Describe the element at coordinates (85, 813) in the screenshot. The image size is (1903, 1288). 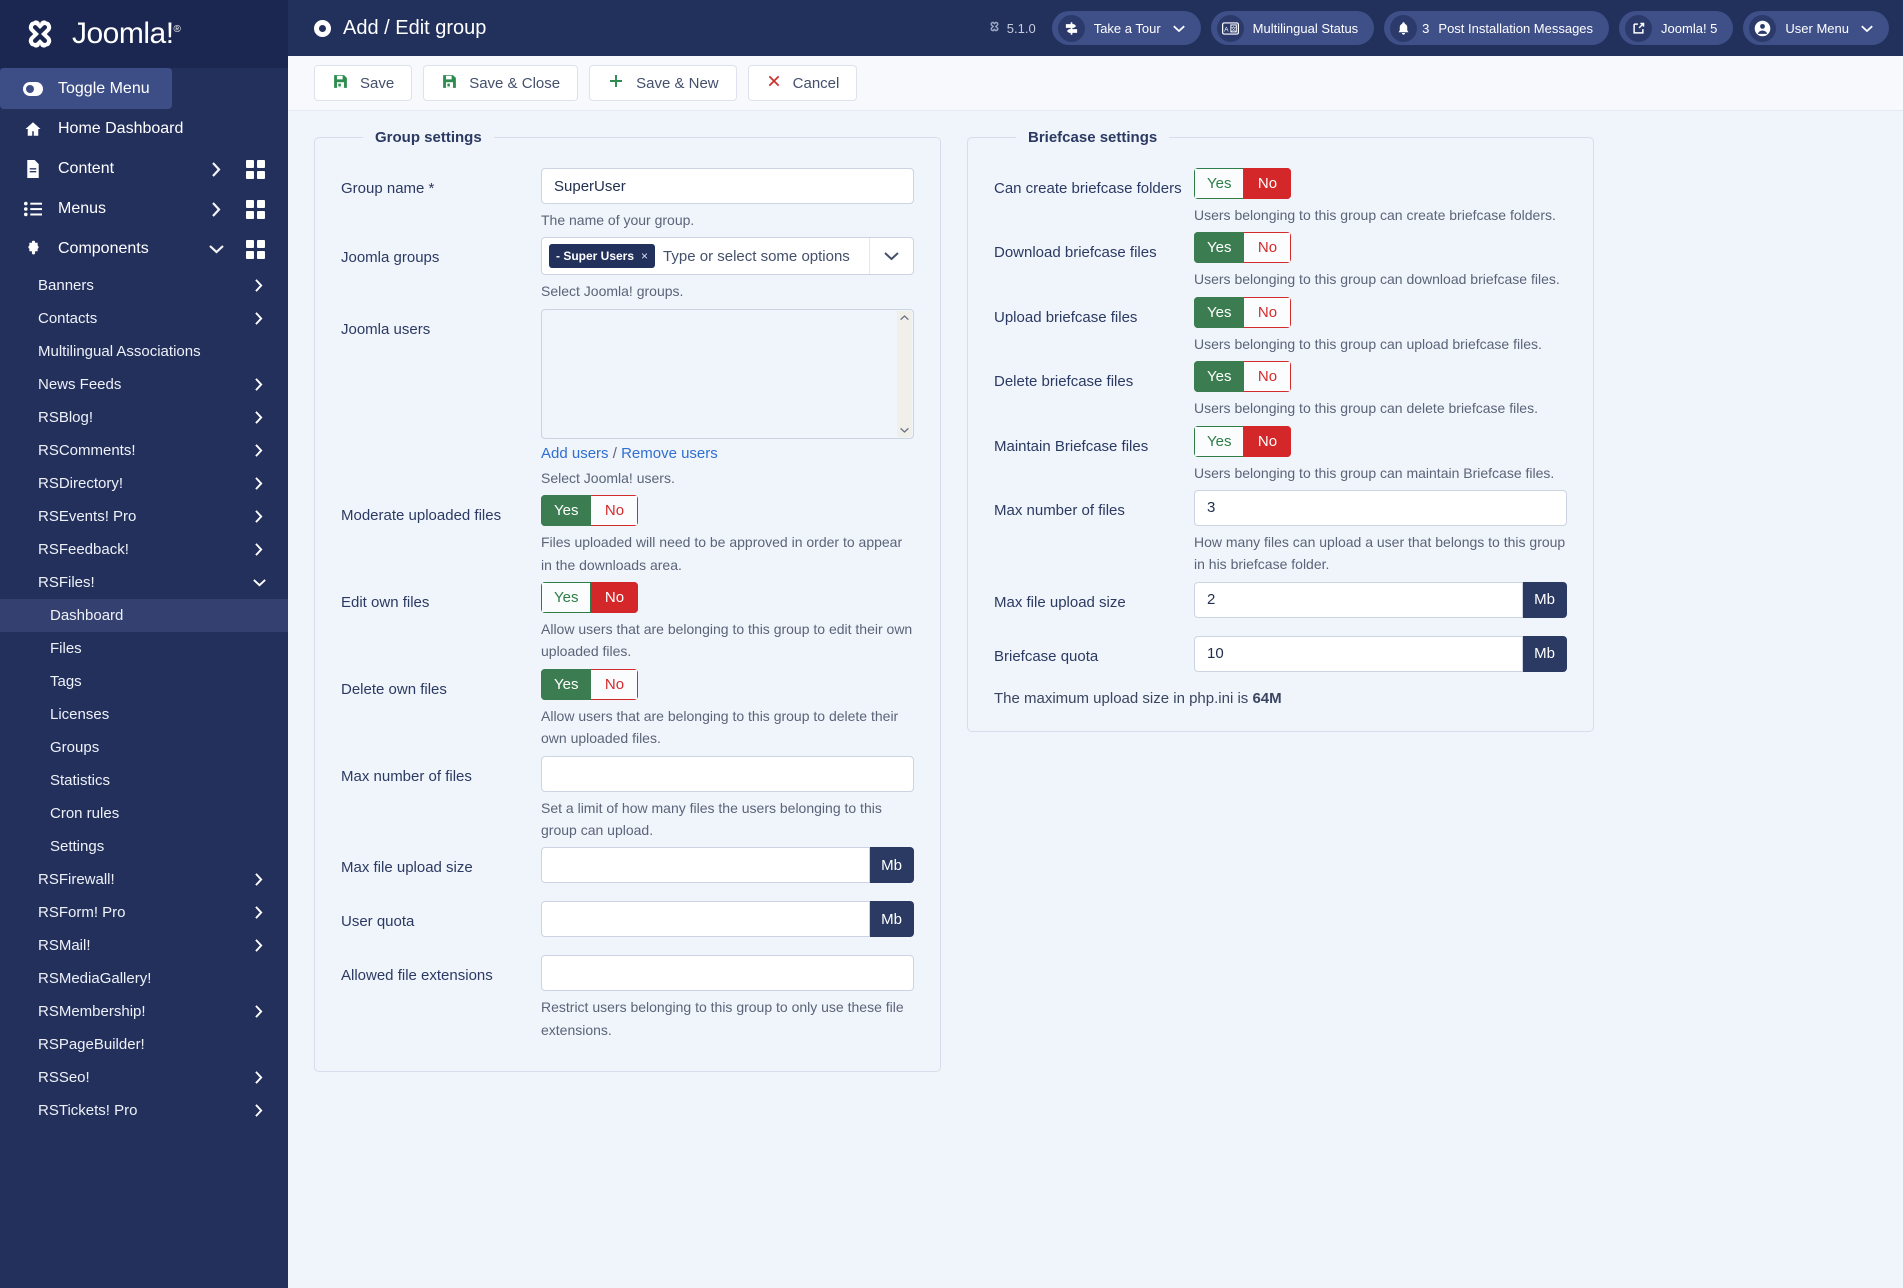
I see `sidebar-item-label: Cron rules` at that location.